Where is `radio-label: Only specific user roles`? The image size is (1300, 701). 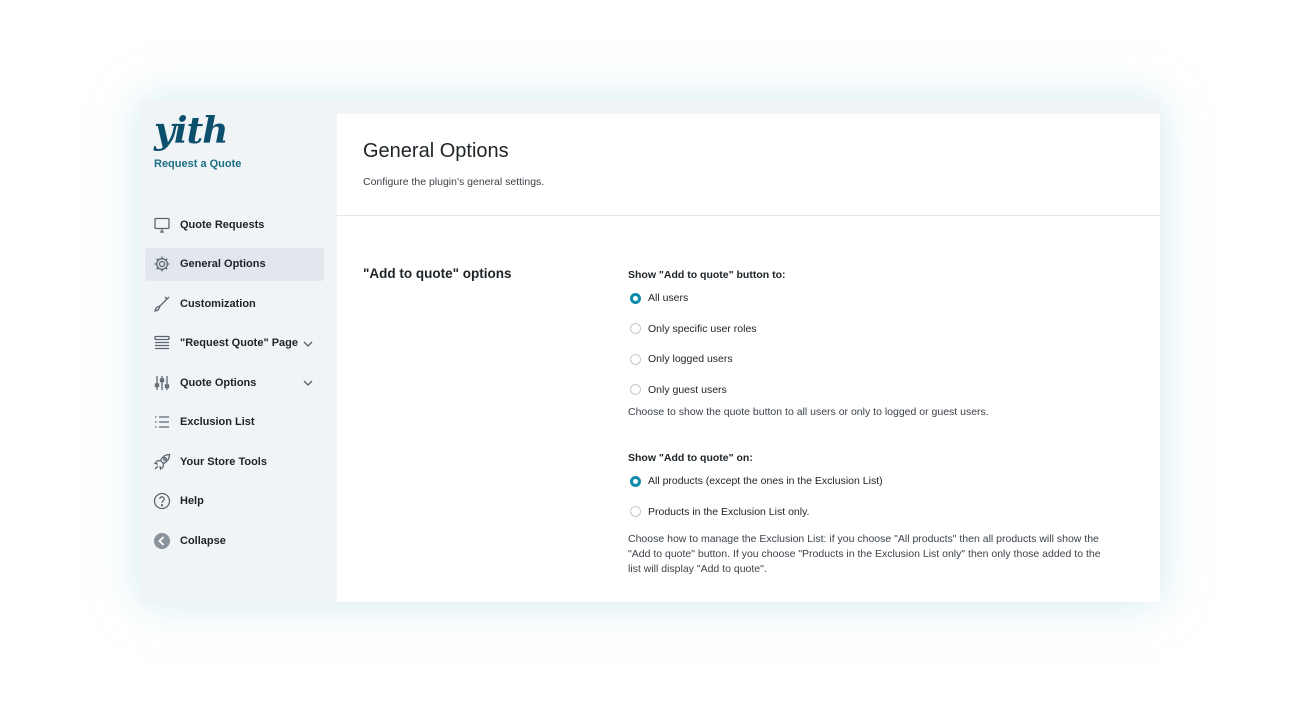
radio-label: Only specific user roles is located at coordinates (702, 328).